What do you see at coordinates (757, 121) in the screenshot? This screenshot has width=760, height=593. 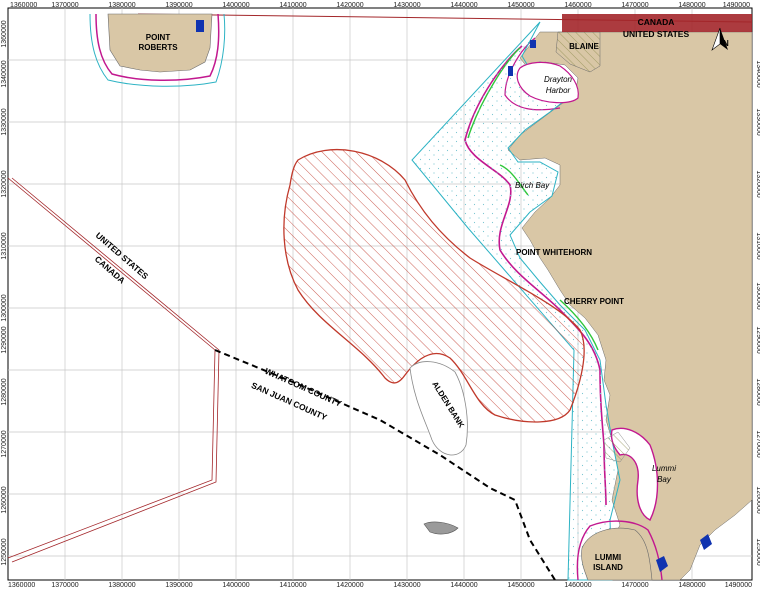 I see `y-tick-right: 1330000` at bounding box center [757, 121].